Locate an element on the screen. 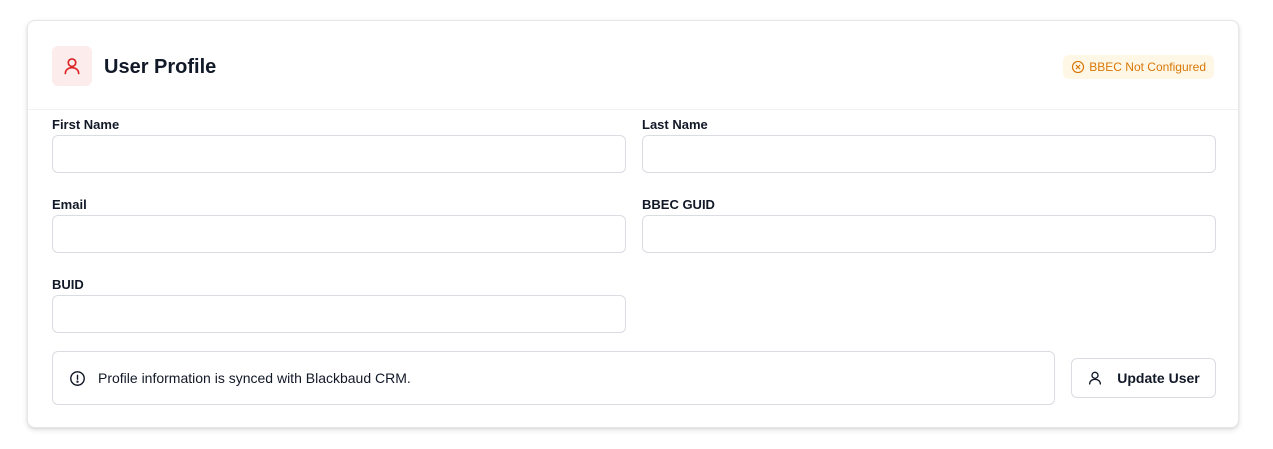 This screenshot has width=1273, height=449. x-circle-icon is located at coordinates (1078, 67).